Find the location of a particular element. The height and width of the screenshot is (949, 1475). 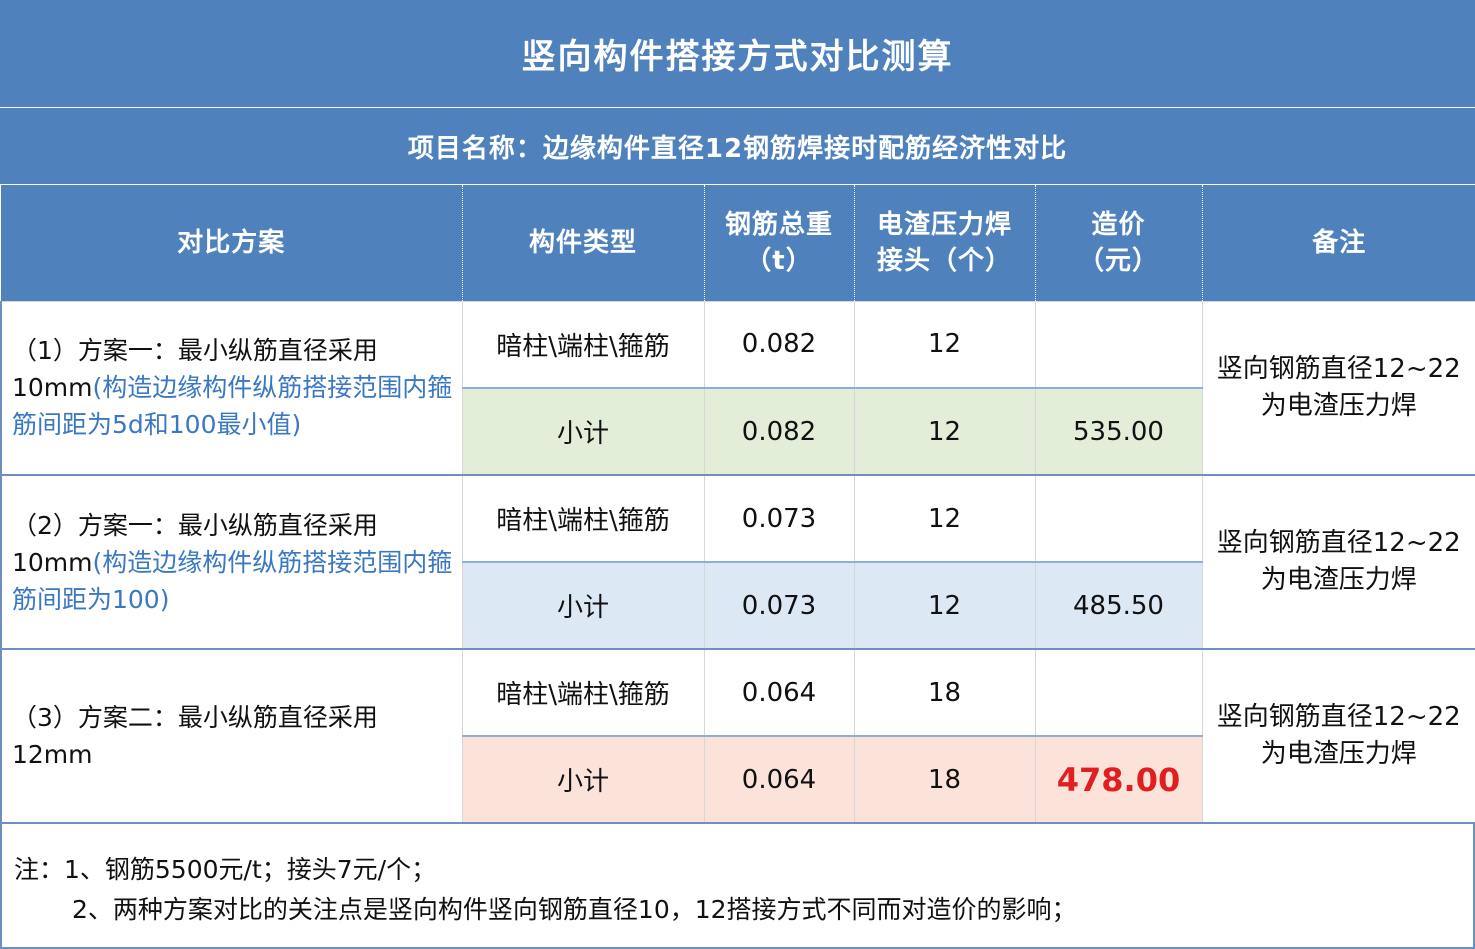

header-weight: 钢筋总重 （t） is located at coordinates (779, 243).